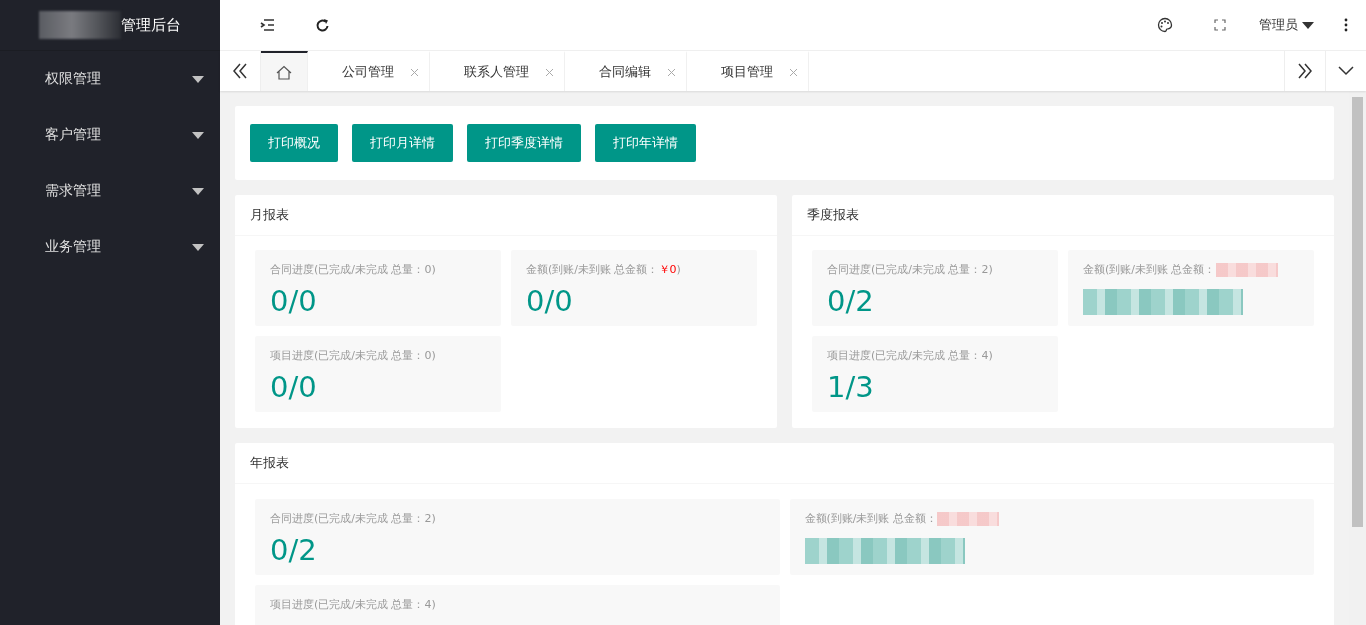 The image size is (1366, 625). What do you see at coordinates (1346, 25) in the screenshot?
I see `more-icon` at bounding box center [1346, 25].